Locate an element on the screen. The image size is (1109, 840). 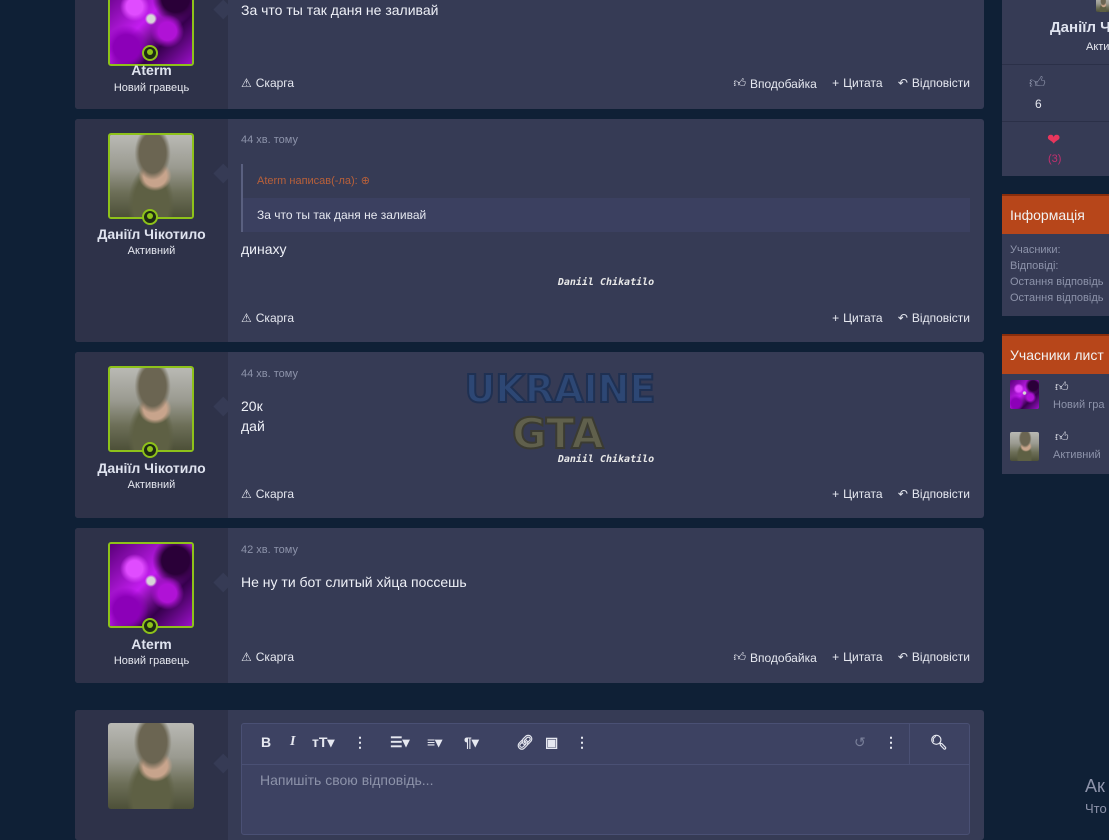
quote-header: Aterm написав(-ла): ⊕ is located at coordinates (606, 181).